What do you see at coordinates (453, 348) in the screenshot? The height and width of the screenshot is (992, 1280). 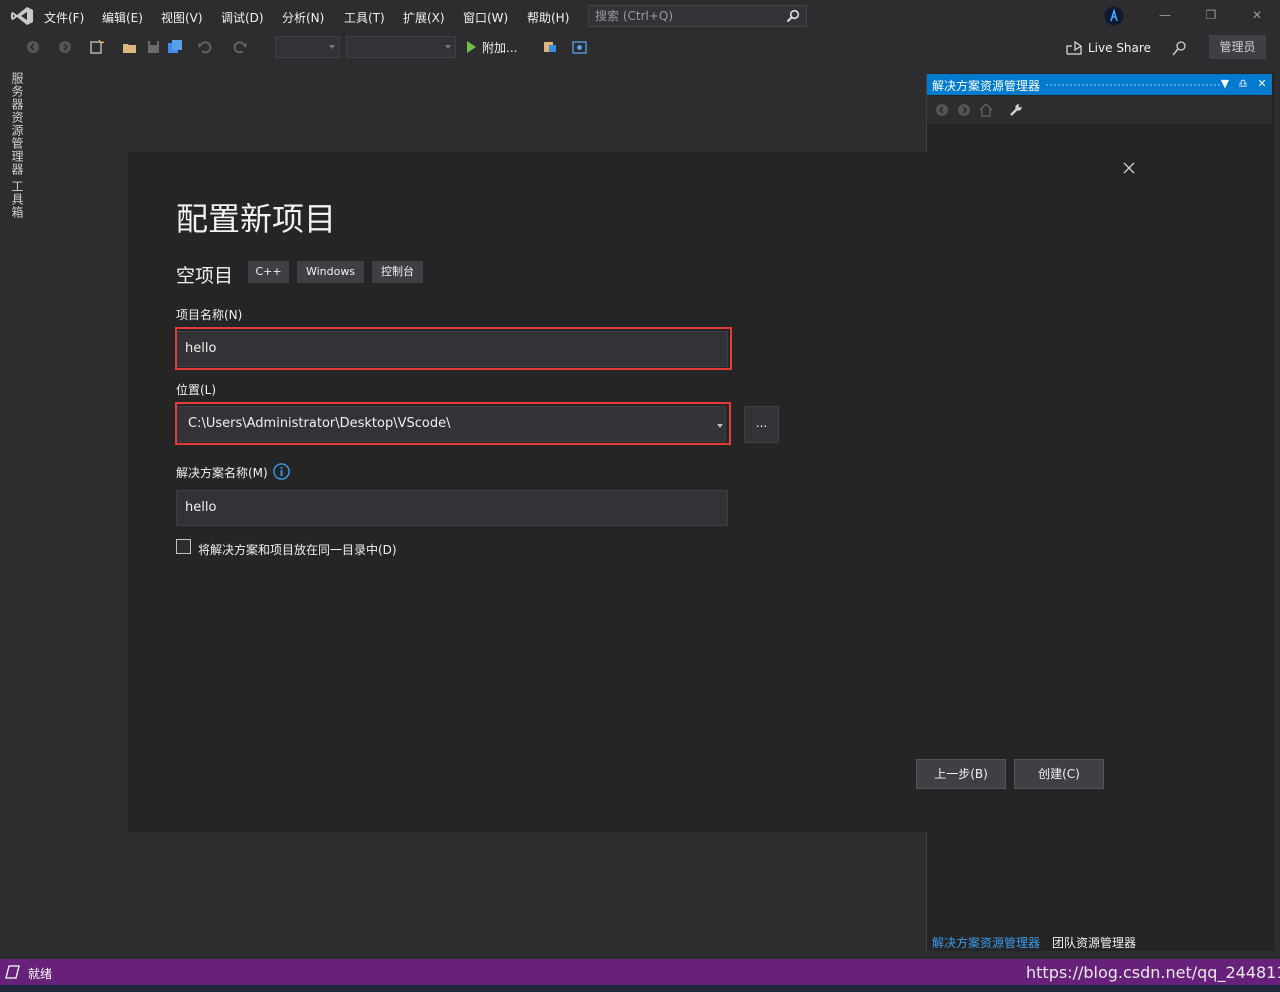 I see `project-name-highlight` at bounding box center [453, 348].